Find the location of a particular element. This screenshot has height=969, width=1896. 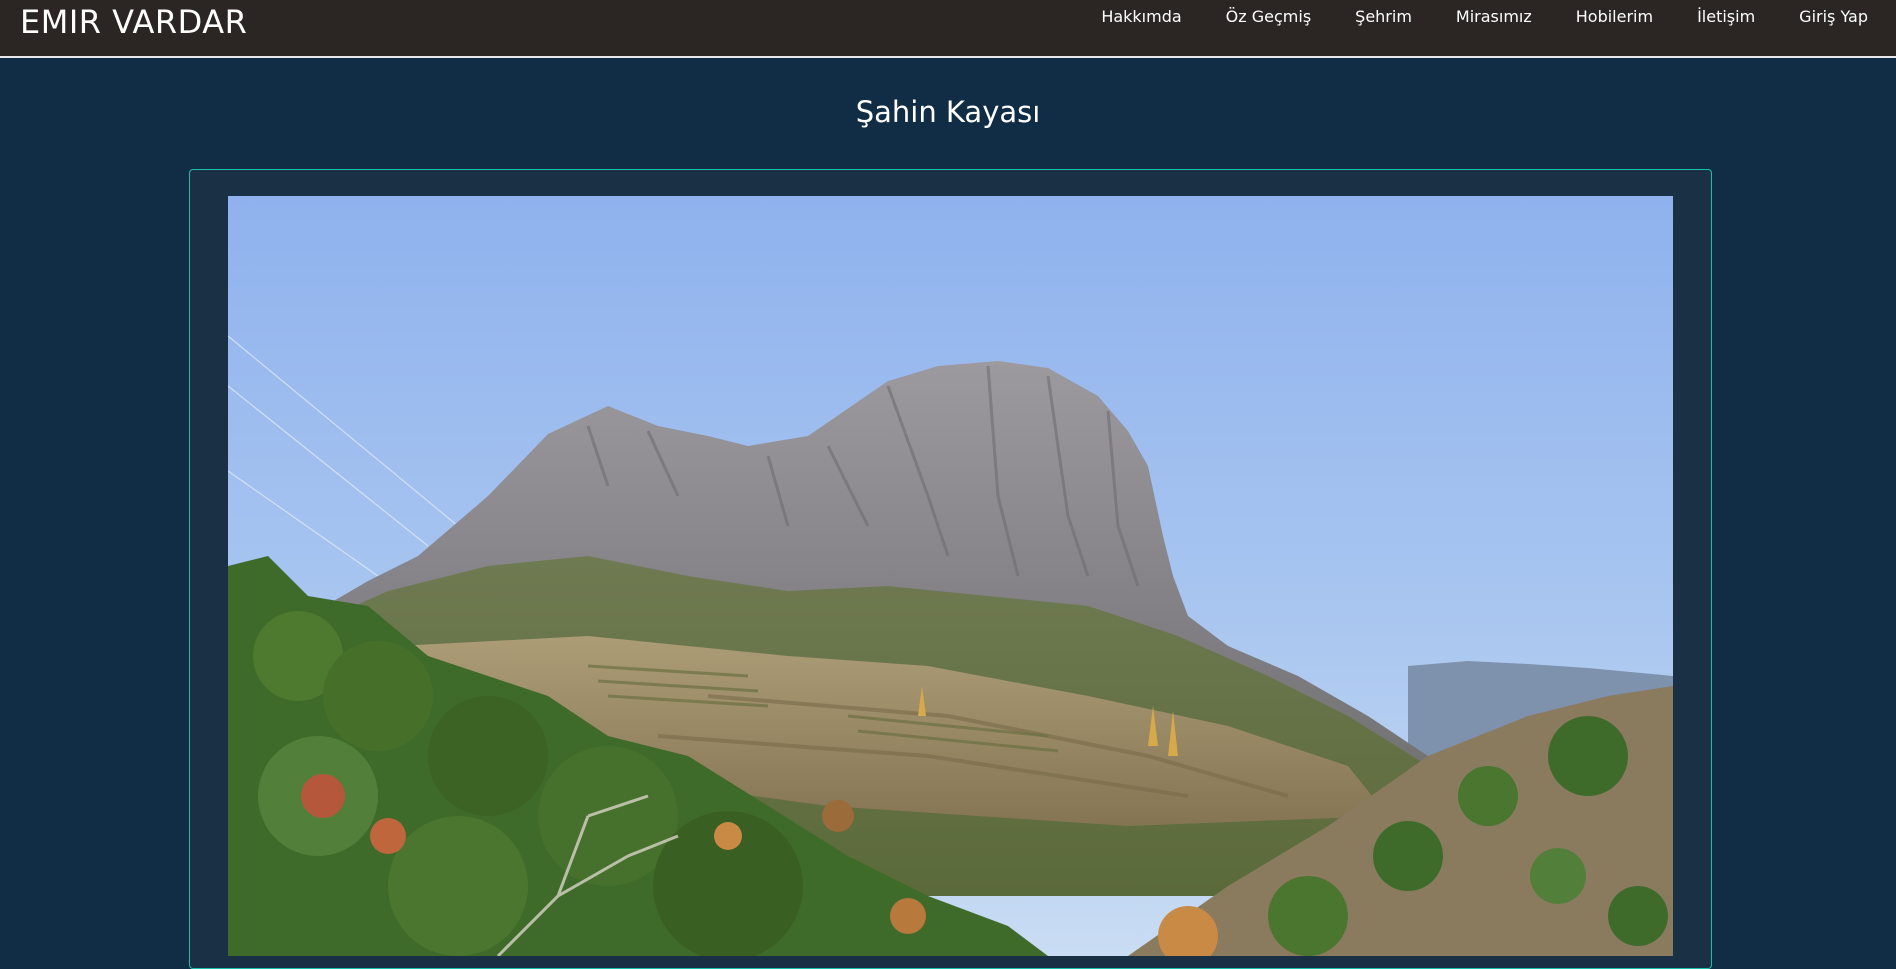

nav-link-contact: İletişim is located at coordinates (1726, 17).